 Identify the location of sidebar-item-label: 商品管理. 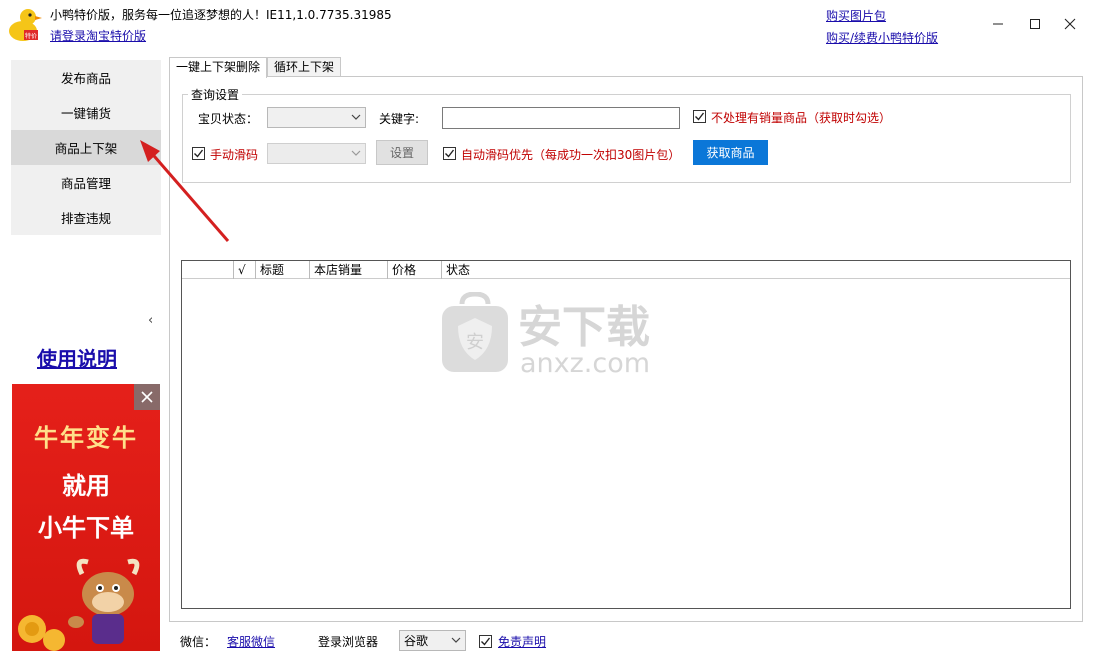
(85, 183).